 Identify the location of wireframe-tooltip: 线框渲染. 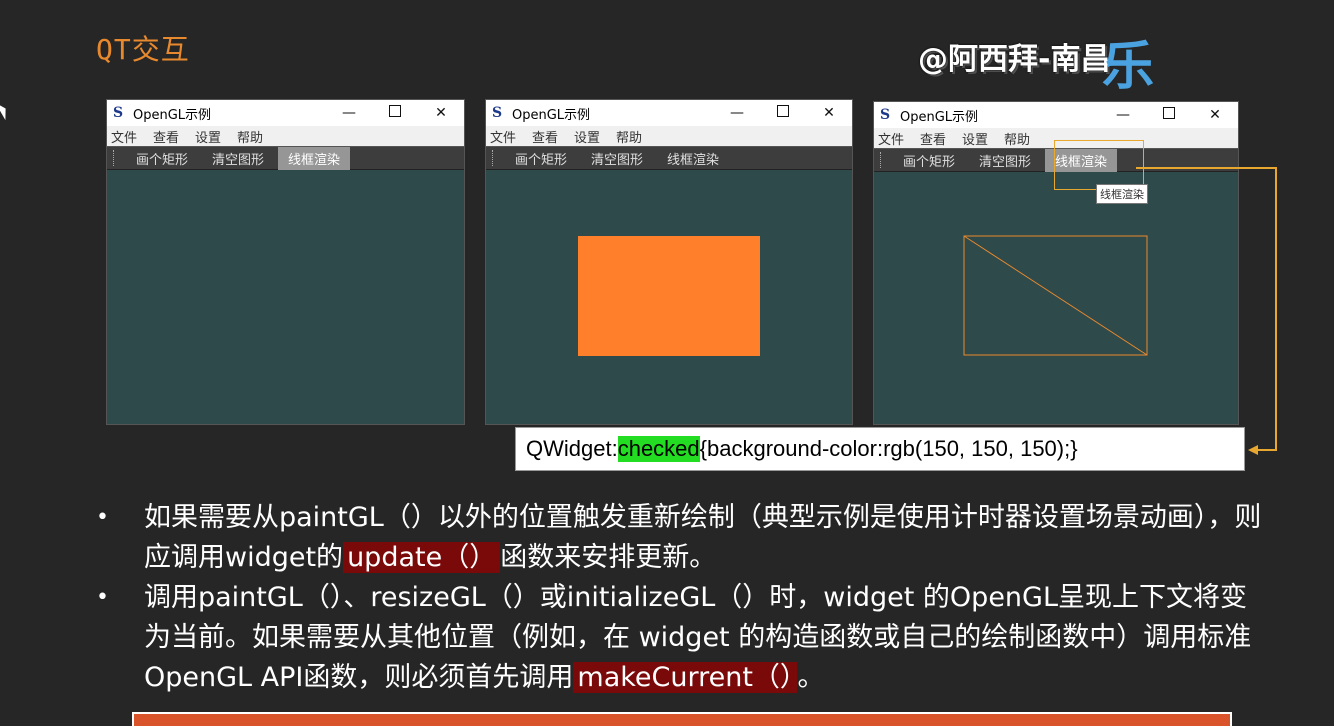
(1122, 194).